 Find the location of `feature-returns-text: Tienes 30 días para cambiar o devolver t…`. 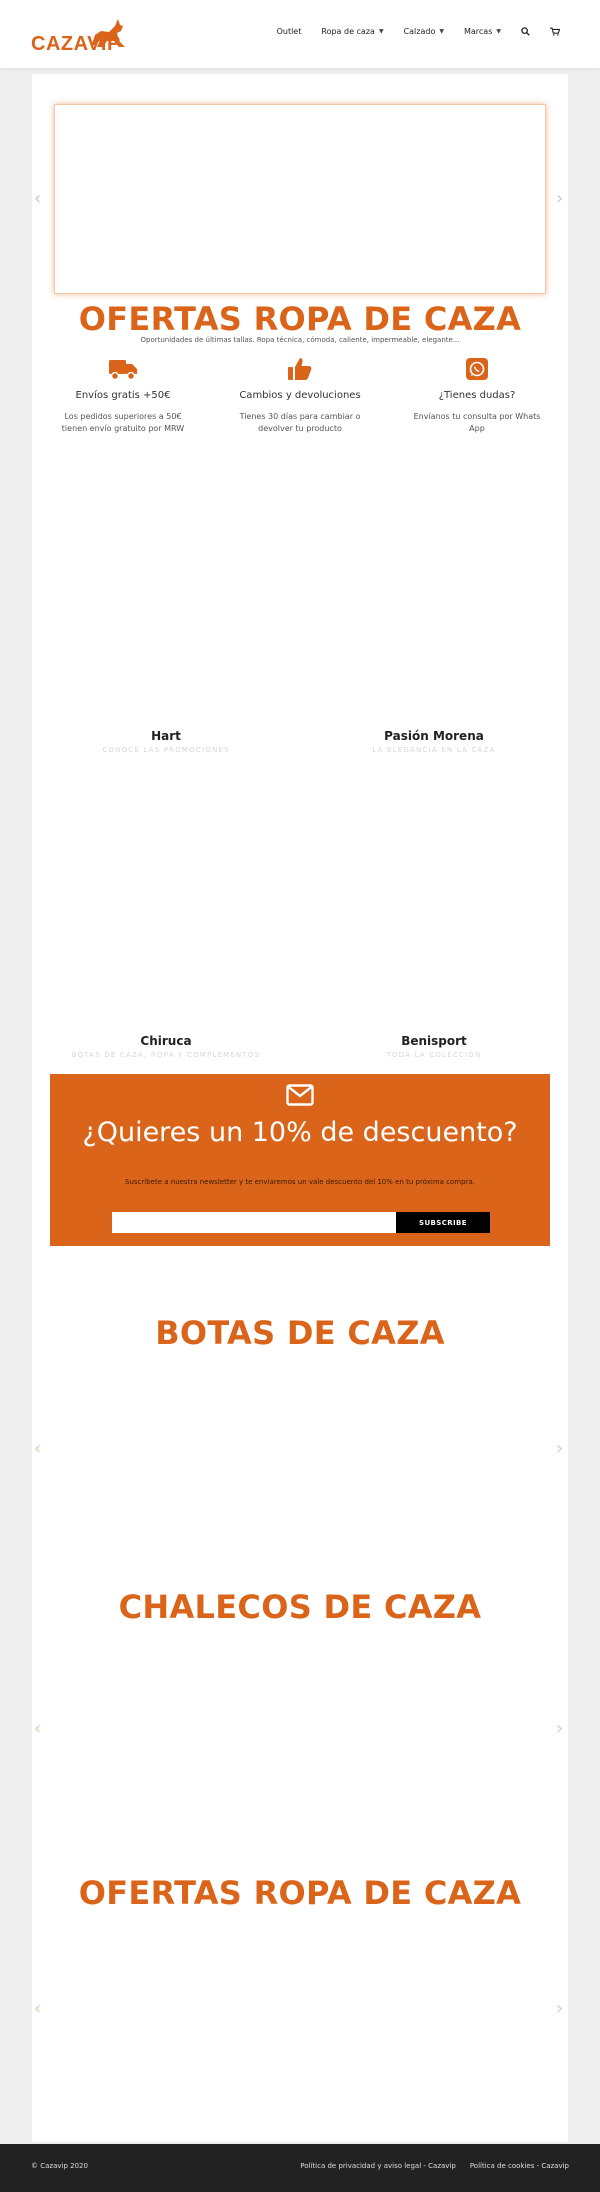

feature-returns-text: Tienes 30 días para cambiar o devolver t… is located at coordinates (300, 422).